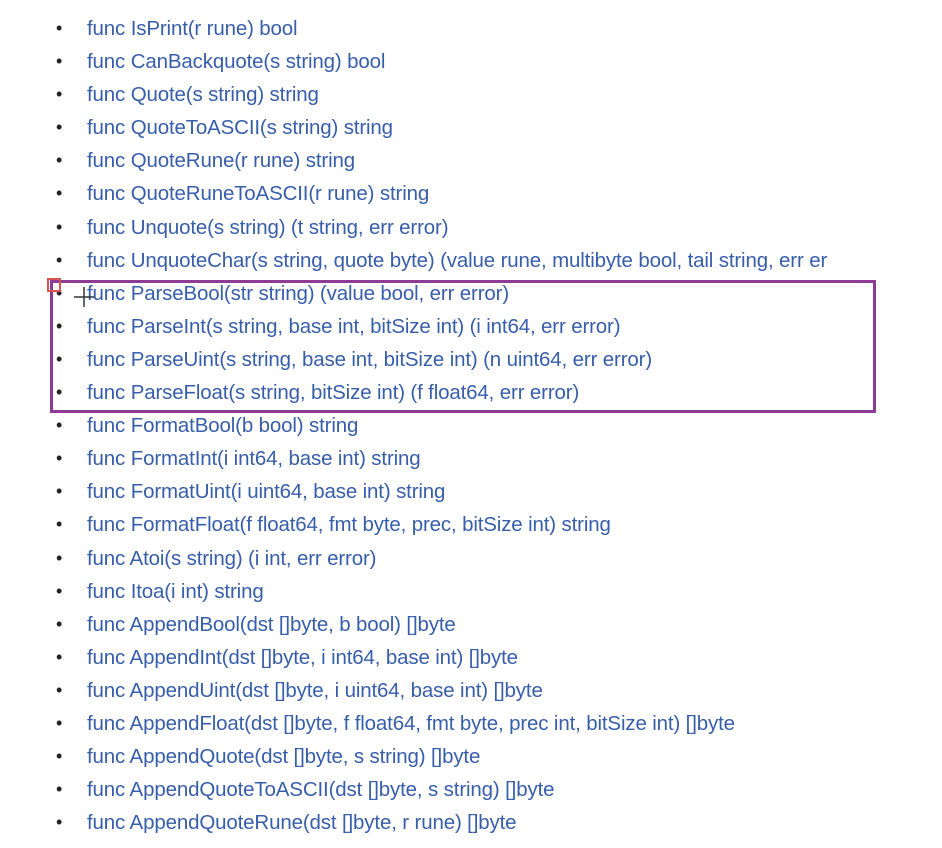  I want to click on list-item: • func CanBackquote(s string) bool, so click(471, 61).